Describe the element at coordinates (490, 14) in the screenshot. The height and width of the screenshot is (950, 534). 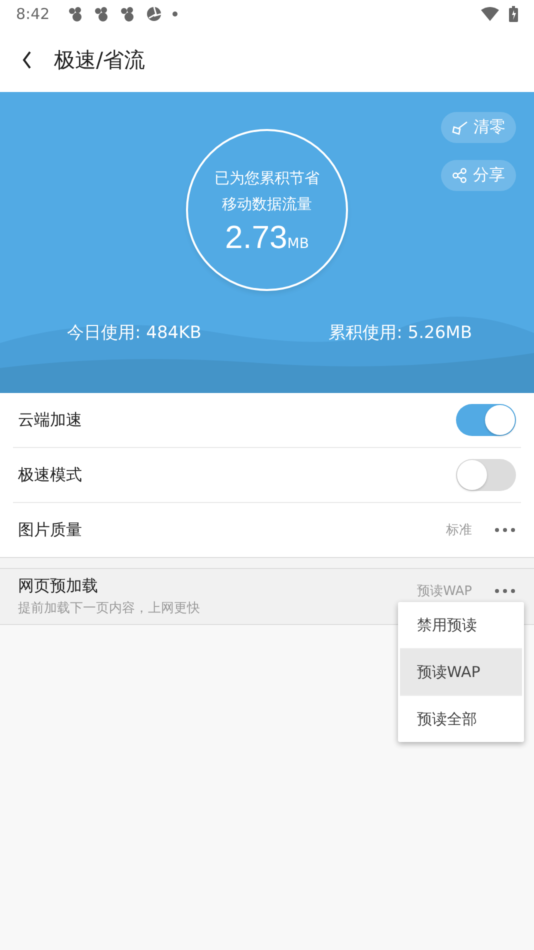
I see `wifi-icon` at that location.